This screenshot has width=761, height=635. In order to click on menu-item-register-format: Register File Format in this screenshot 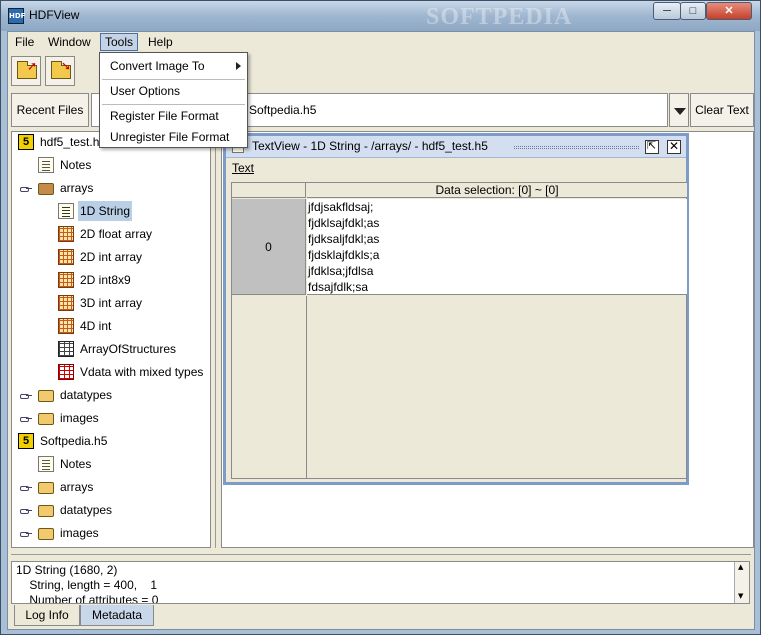, I will do `click(173, 116)`.